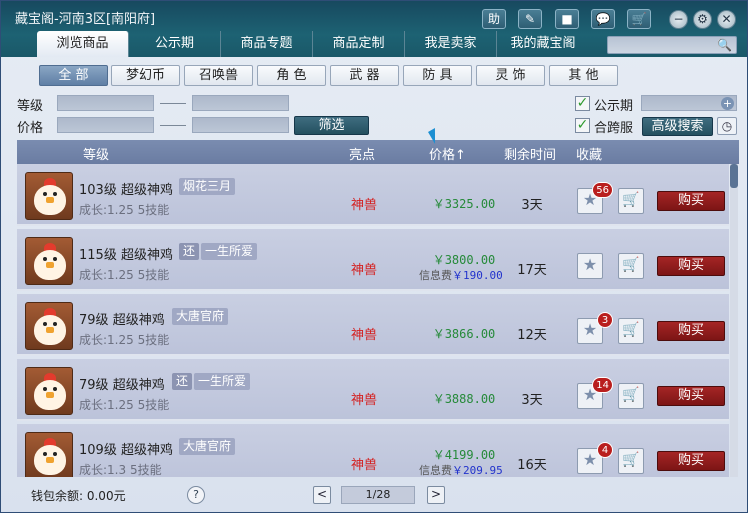  Describe the element at coordinates (322, 495) in the screenshot. I see `prev-page-button: <` at that location.